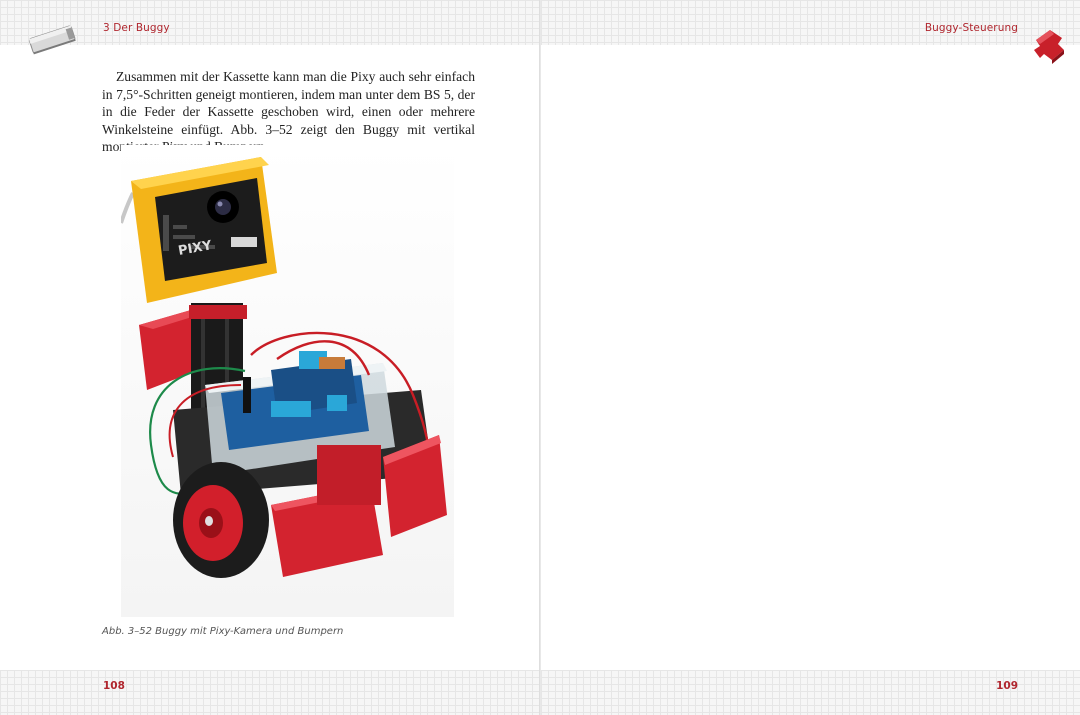 Image resolution: width=1080 pixels, height=715 pixels. What do you see at coordinates (269, 22) in the screenshot?
I see `header-band` at bounding box center [269, 22].